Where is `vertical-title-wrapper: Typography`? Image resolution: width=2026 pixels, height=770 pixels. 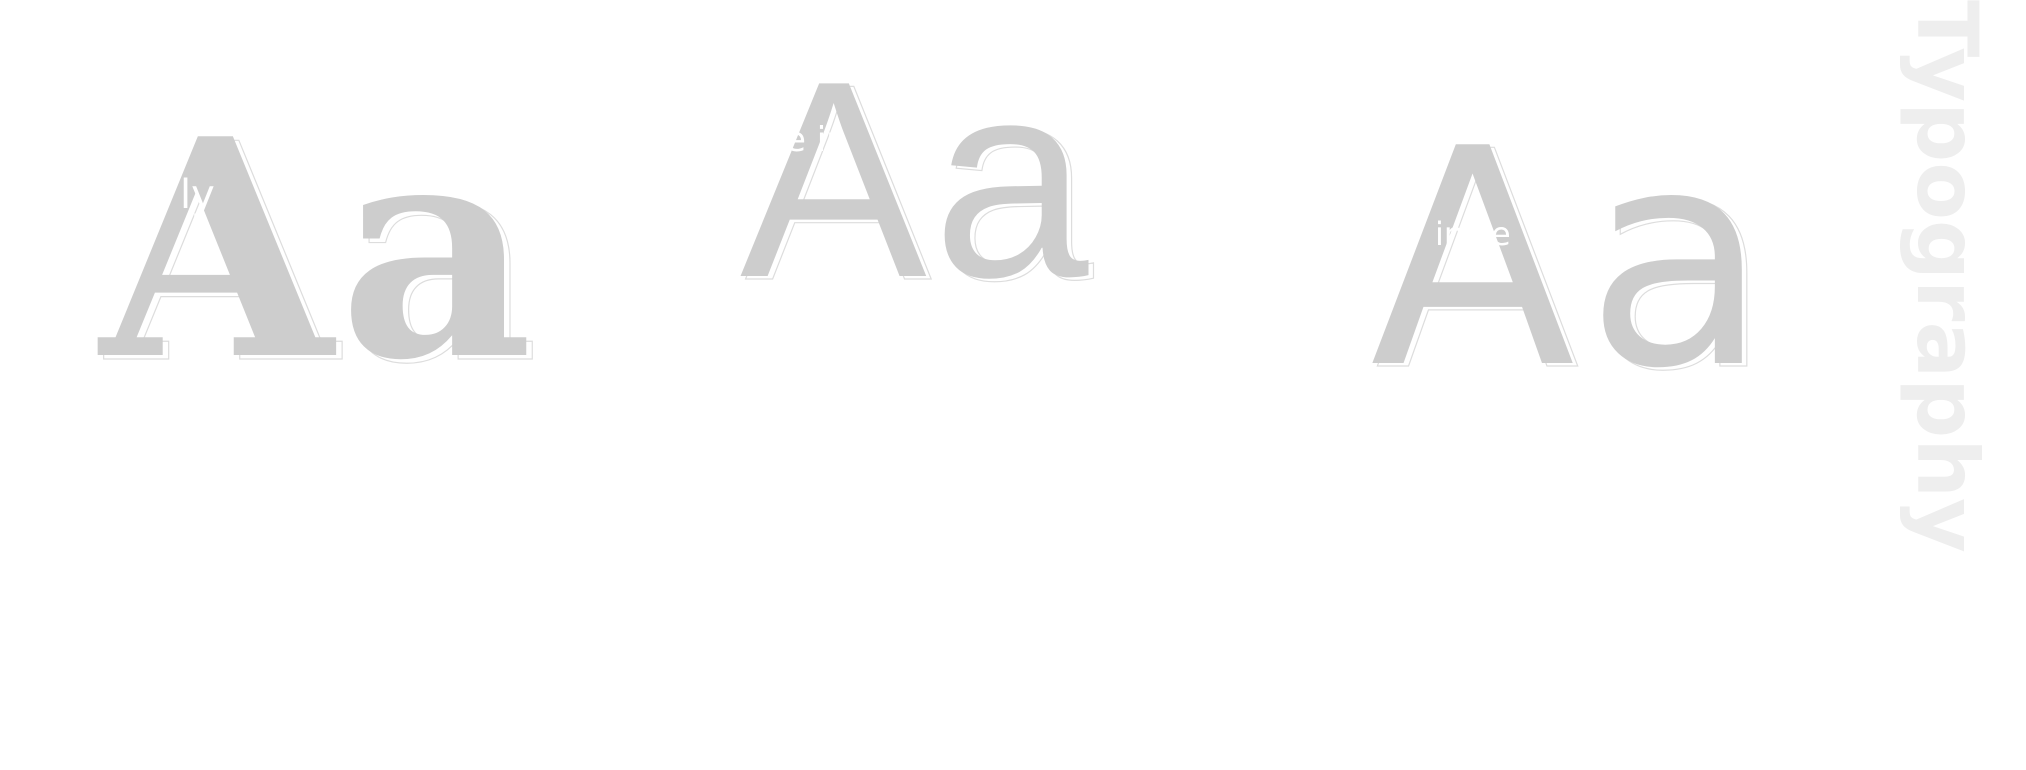 vertical-title-wrapper: Typography is located at coordinates (1961, 280).